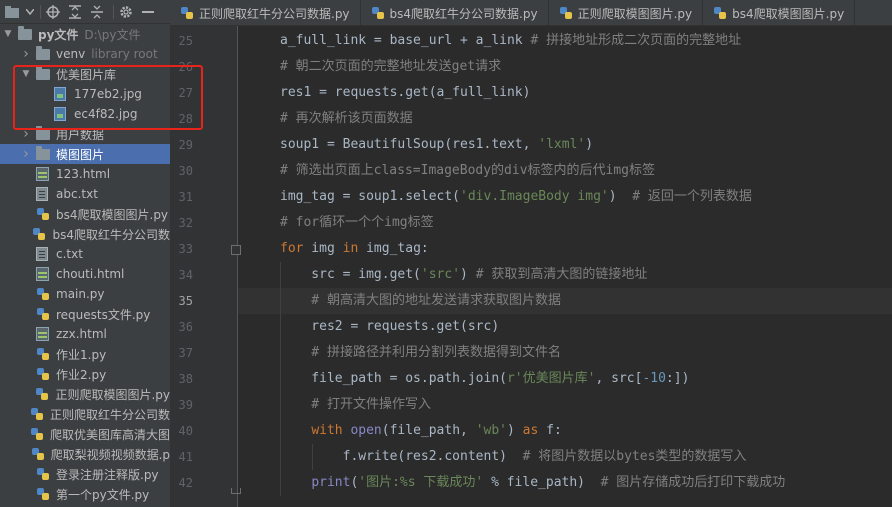 This screenshot has width=892, height=507. What do you see at coordinates (44, 254) in the screenshot?
I see `text-file-icon` at bounding box center [44, 254].